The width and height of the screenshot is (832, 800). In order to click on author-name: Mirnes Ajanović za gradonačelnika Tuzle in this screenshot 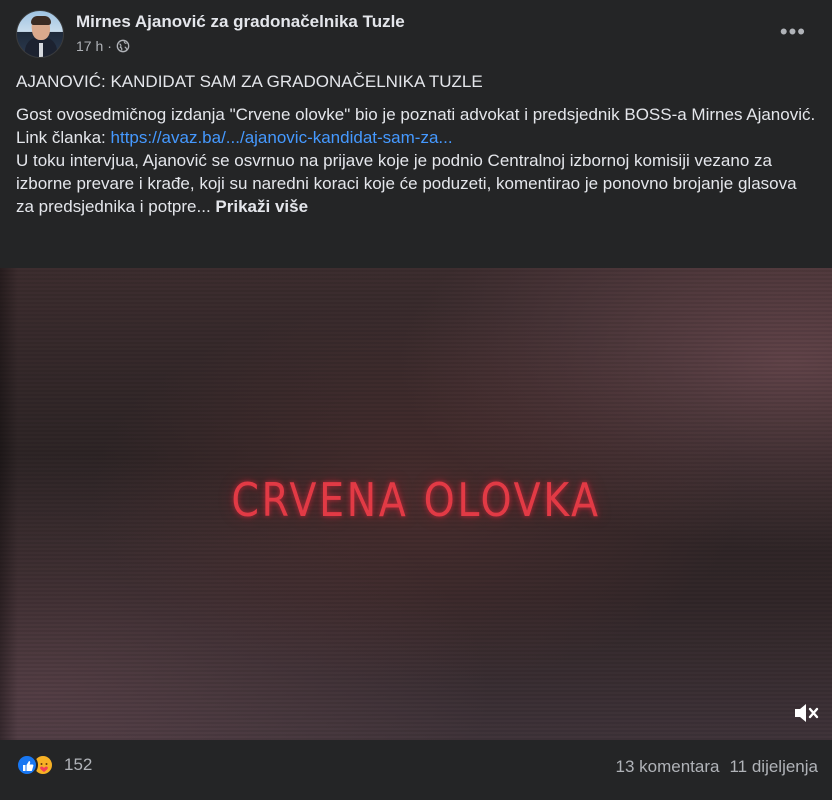, I will do `click(240, 22)`.